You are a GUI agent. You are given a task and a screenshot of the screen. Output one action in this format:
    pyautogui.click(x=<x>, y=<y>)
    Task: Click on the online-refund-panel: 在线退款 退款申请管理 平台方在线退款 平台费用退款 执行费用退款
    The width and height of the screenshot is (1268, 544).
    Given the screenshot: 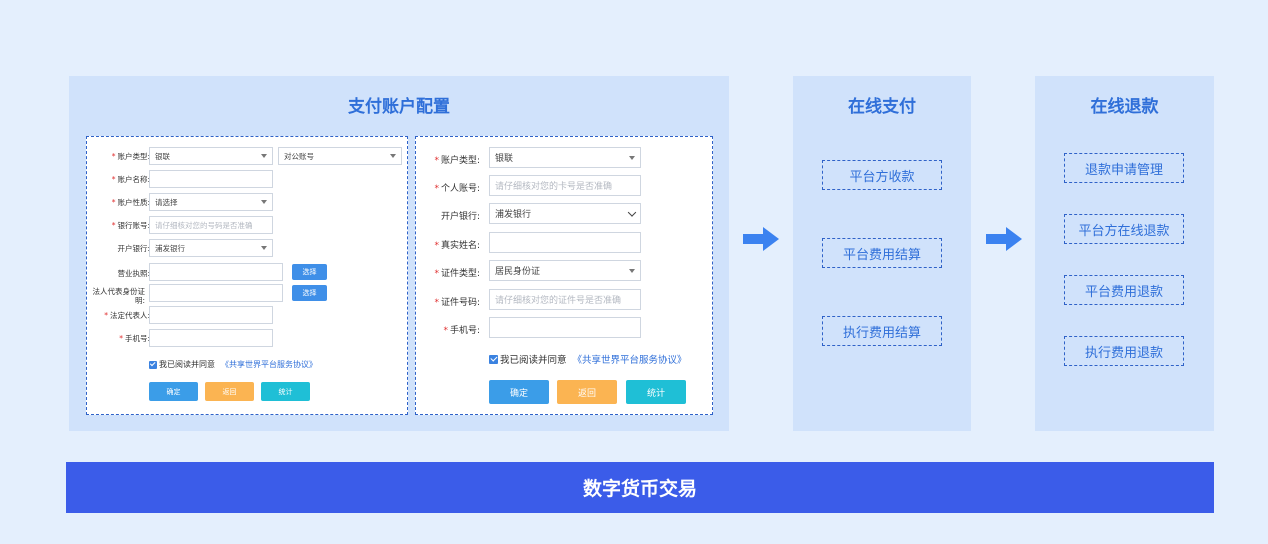 What is the action you would take?
    pyautogui.click(x=1124, y=253)
    